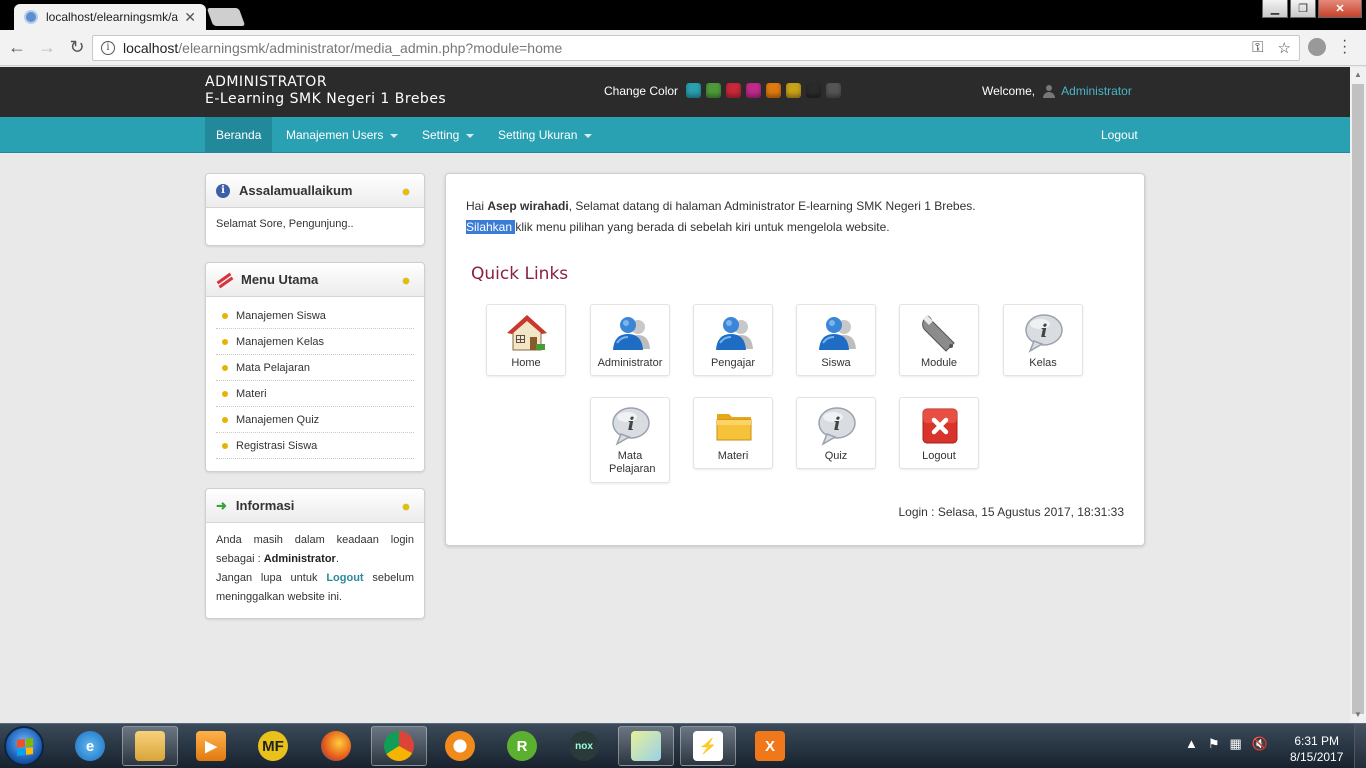 The width and height of the screenshot is (1366, 768). Describe the element at coordinates (491, 227) in the screenshot. I see `selected-text: Silahkan` at that location.